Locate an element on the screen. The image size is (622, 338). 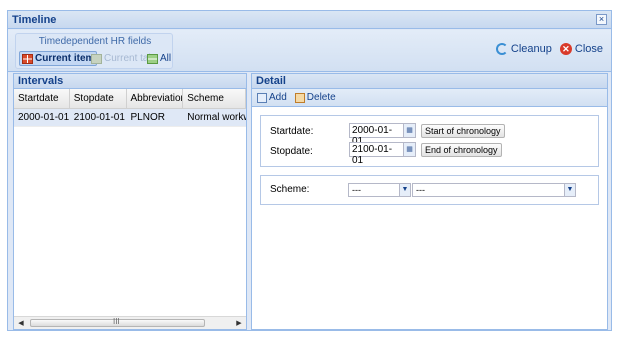
add-icon is located at coordinates (262, 97).